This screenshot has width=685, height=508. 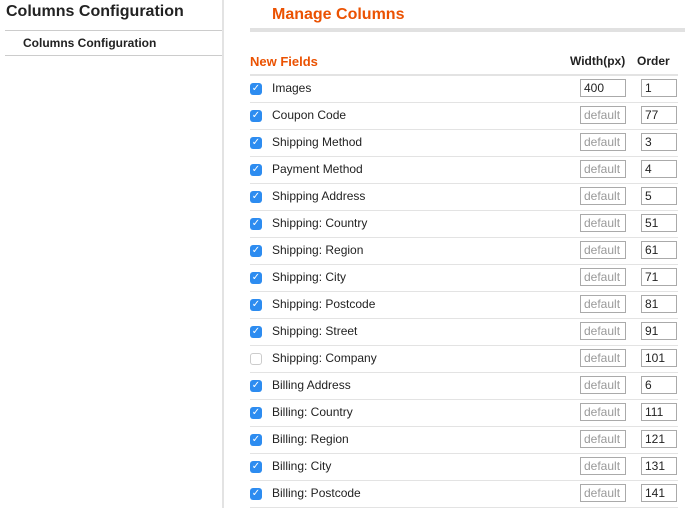 I want to click on field-label: Shipping: Region, so click(x=318, y=250).